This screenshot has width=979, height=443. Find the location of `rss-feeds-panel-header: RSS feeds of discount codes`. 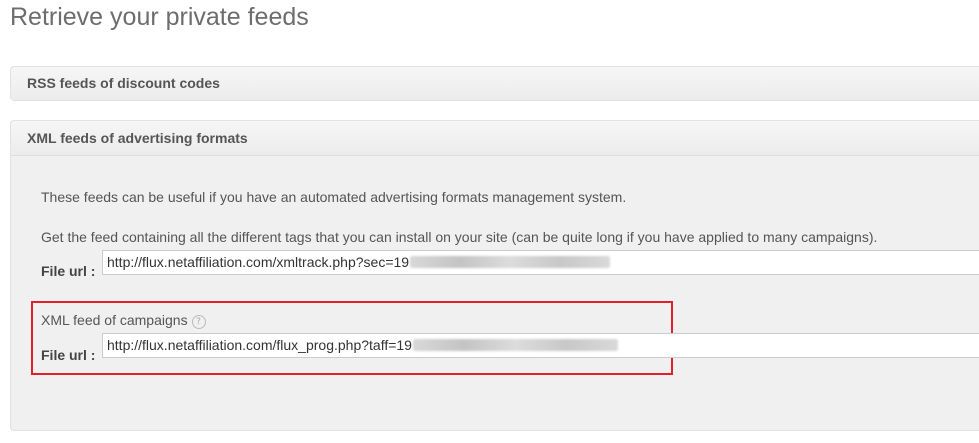

rss-feeds-panel-header: RSS feeds of discount codes is located at coordinates (495, 83).